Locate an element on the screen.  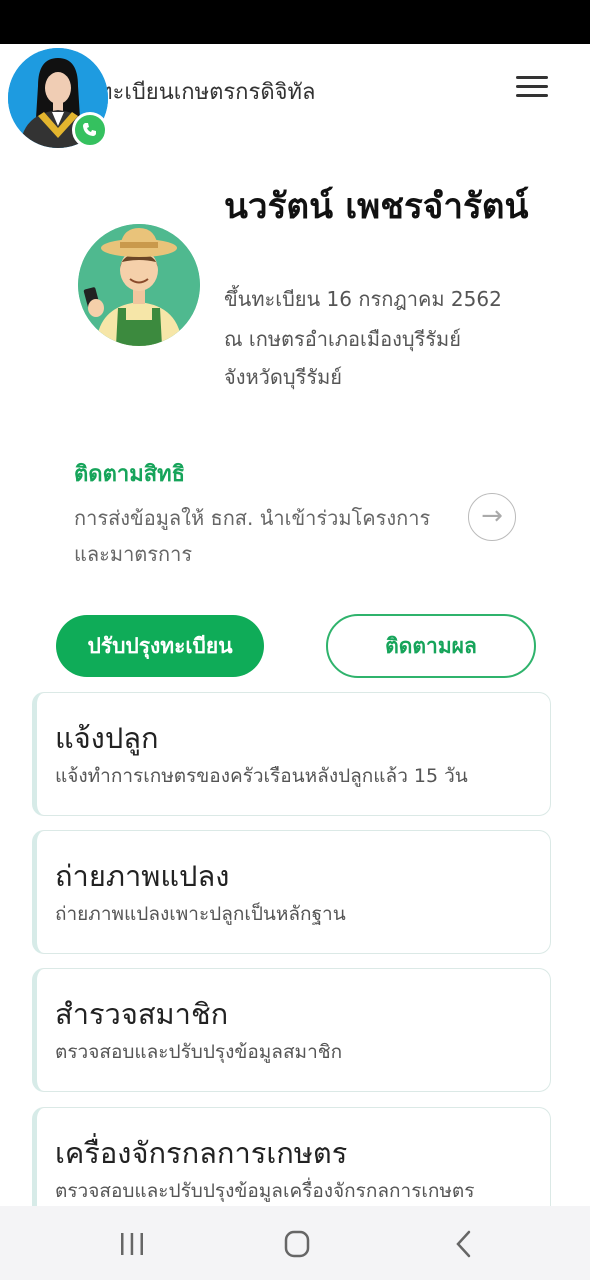
farmer-illustration-icon is located at coordinates (139, 285).